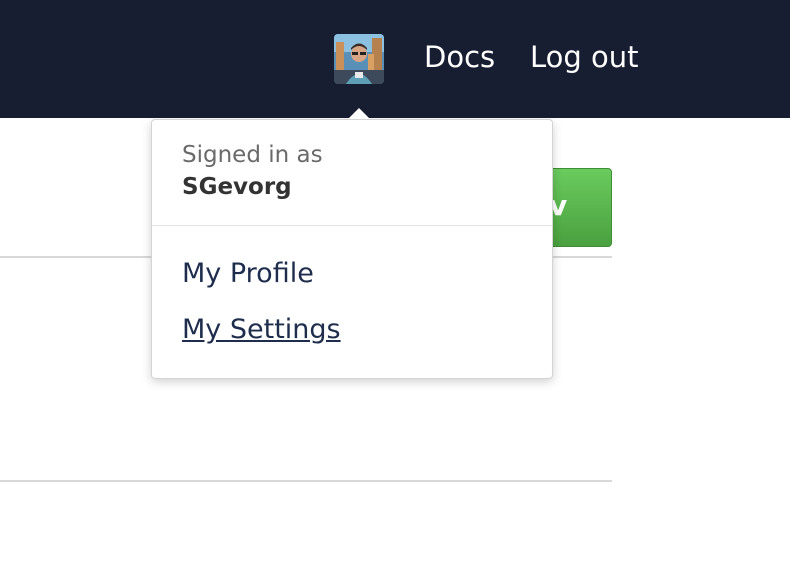  What do you see at coordinates (352, 225) in the screenshot?
I see `dropdown-divider` at bounding box center [352, 225].